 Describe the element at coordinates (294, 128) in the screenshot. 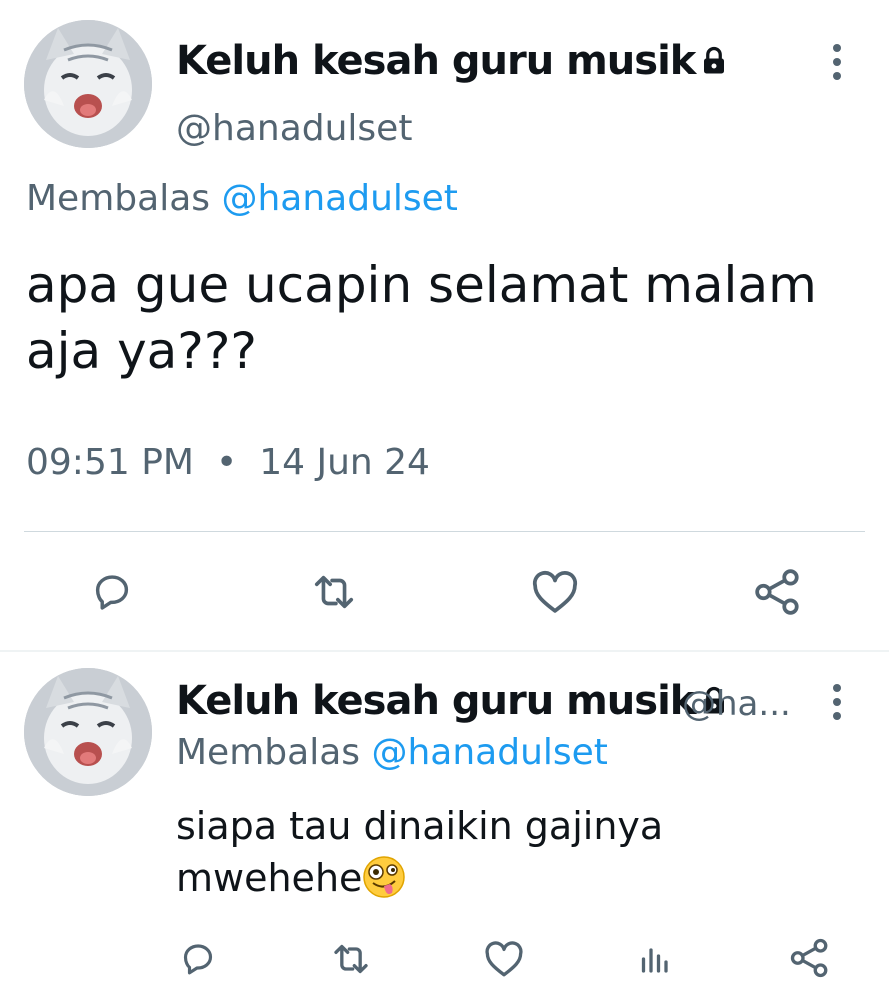

I see `author-handle: @hanadulset` at that location.